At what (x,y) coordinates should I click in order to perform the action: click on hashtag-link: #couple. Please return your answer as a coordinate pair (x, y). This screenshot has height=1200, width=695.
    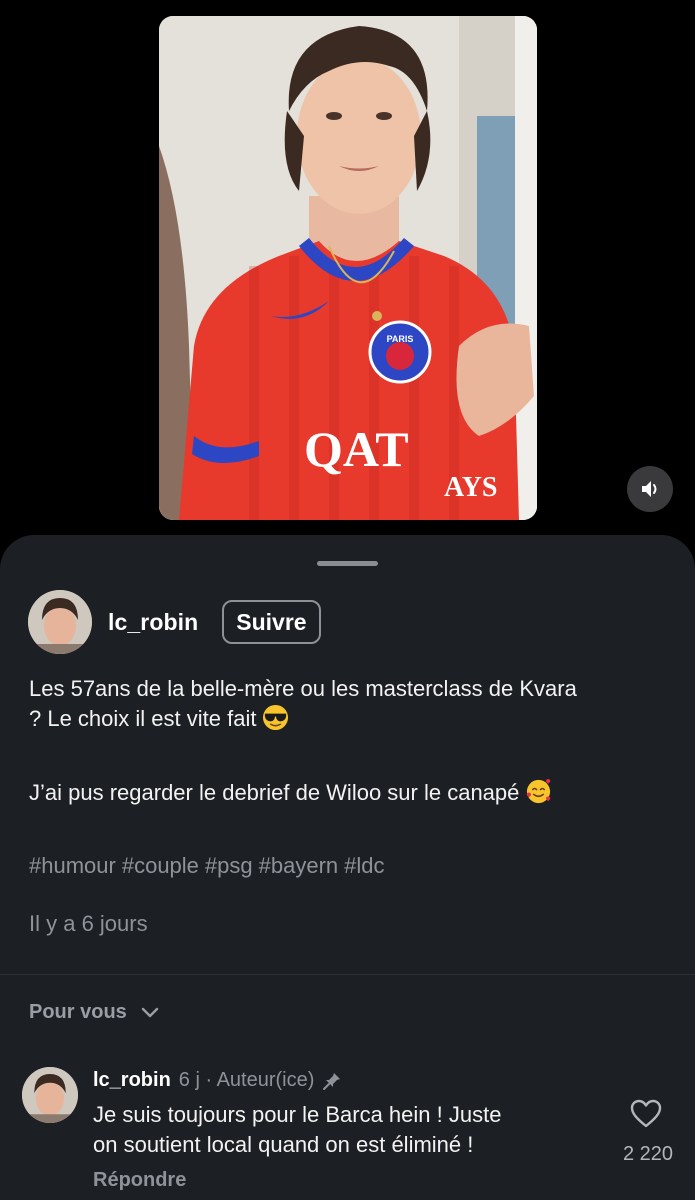
    Looking at the image, I should click on (160, 865).